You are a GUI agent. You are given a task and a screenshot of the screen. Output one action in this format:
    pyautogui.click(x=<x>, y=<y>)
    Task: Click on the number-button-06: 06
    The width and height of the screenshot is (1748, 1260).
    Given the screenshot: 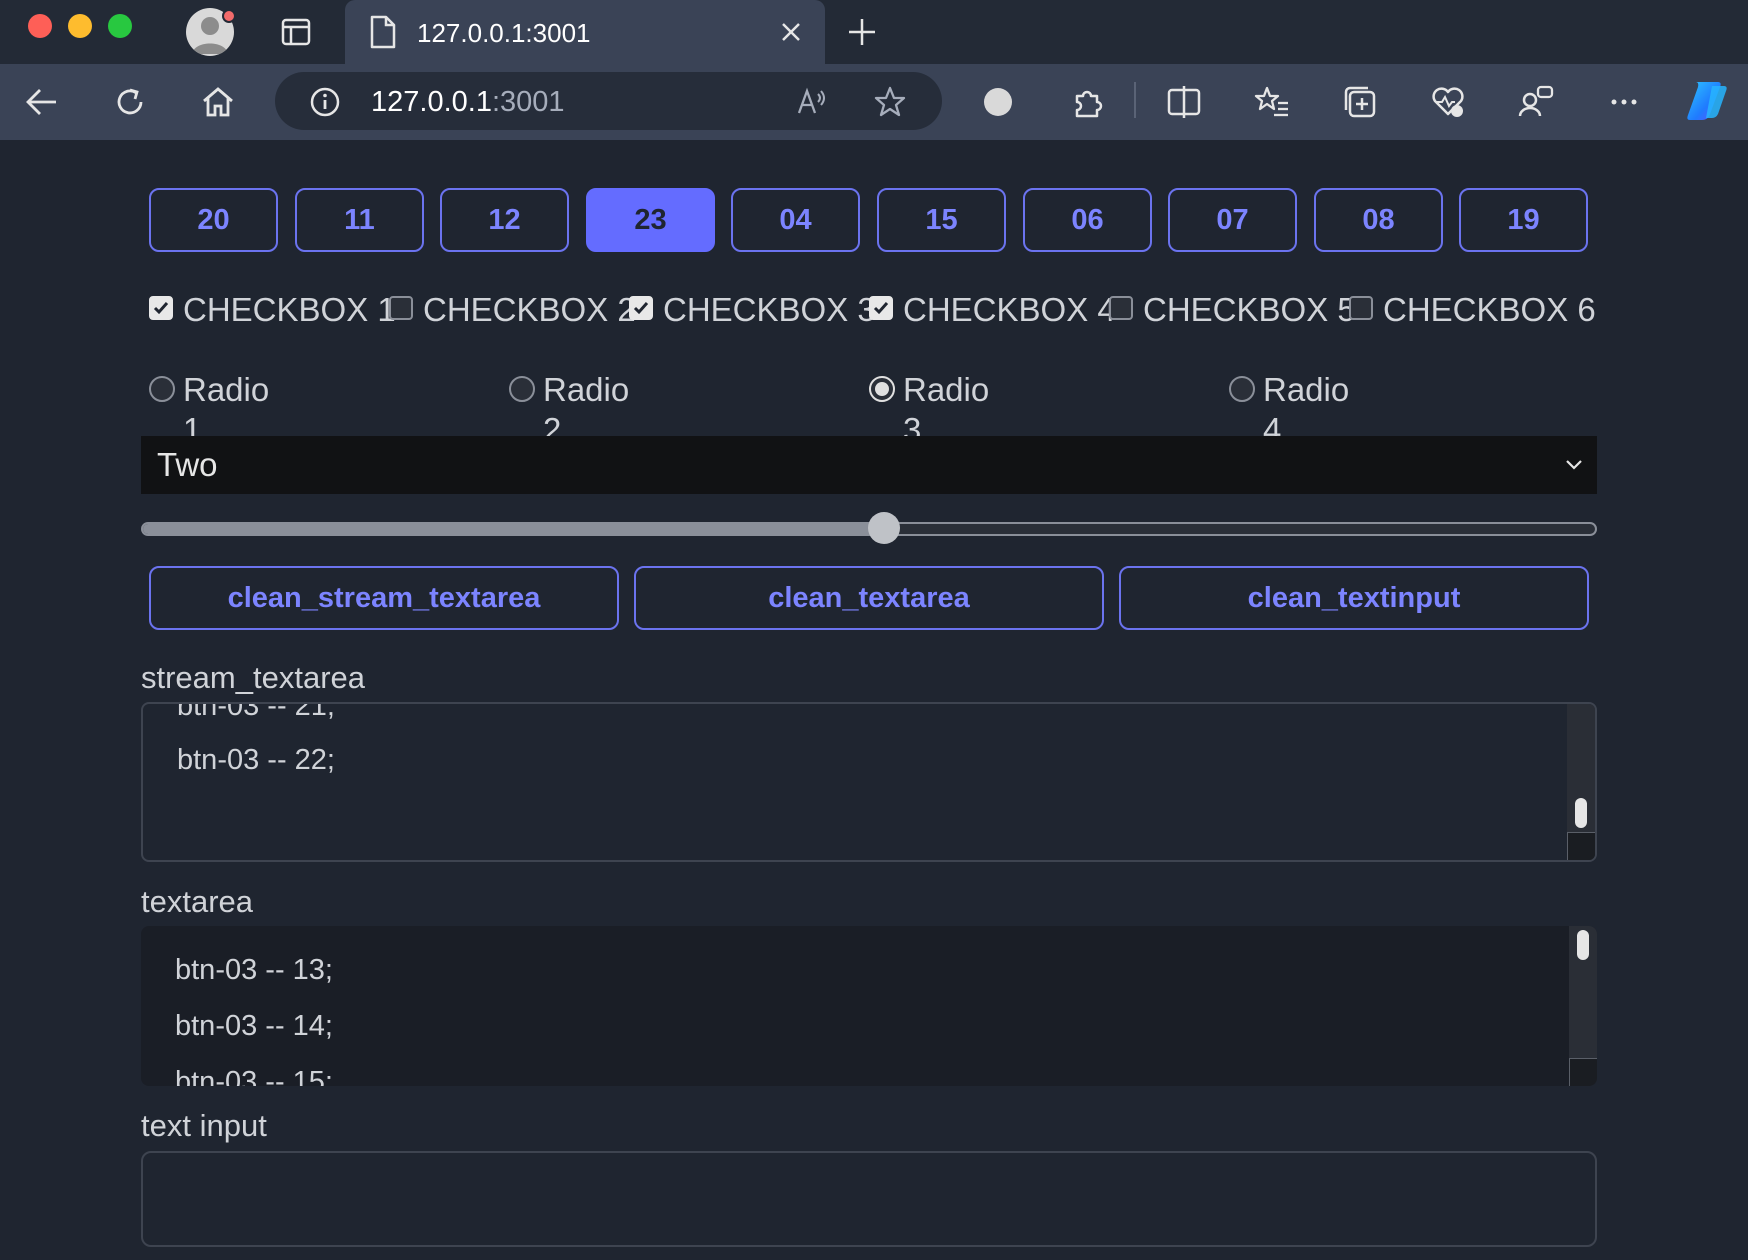 What is the action you would take?
    pyautogui.click(x=1087, y=220)
    